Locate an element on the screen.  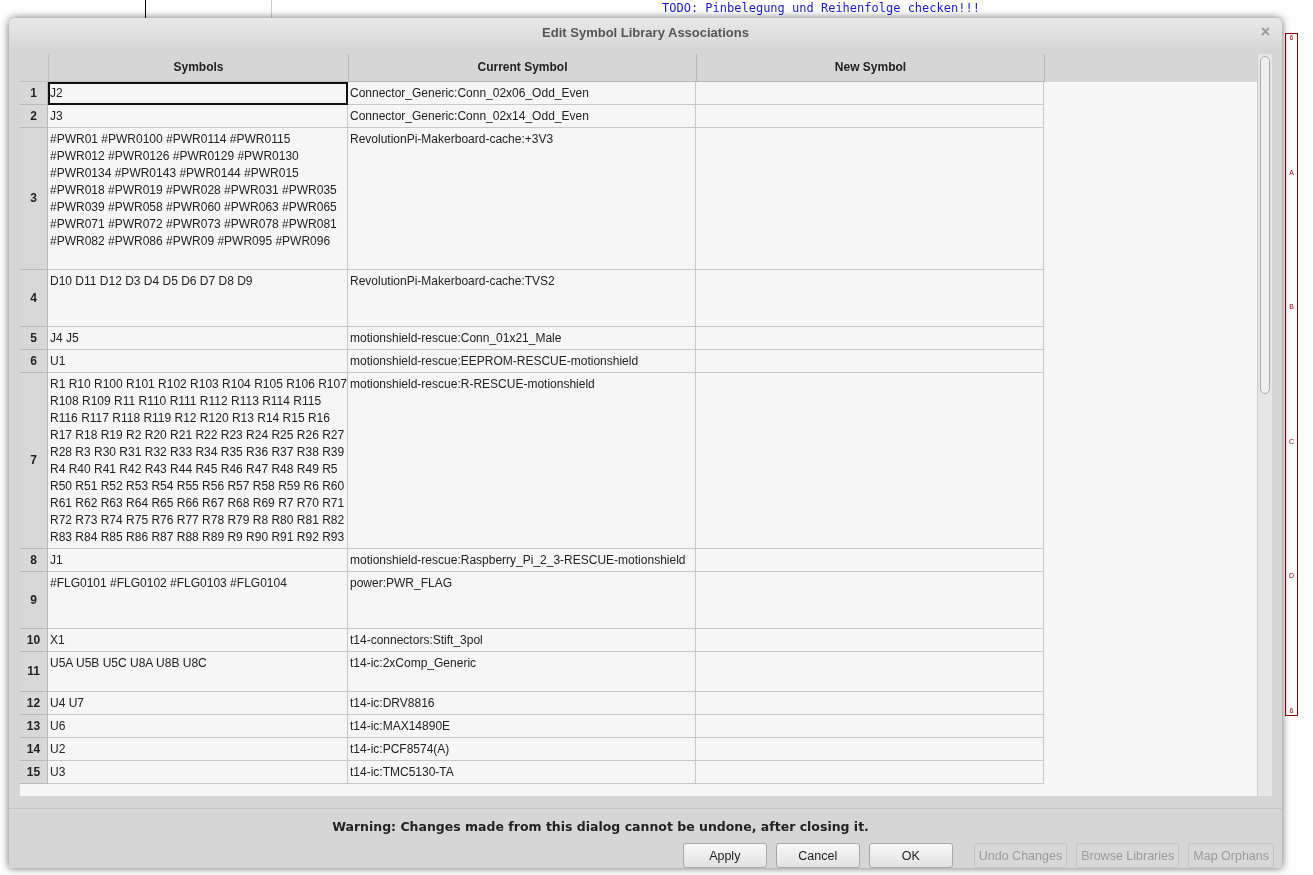
row-header: 3 is located at coordinates (34, 198).